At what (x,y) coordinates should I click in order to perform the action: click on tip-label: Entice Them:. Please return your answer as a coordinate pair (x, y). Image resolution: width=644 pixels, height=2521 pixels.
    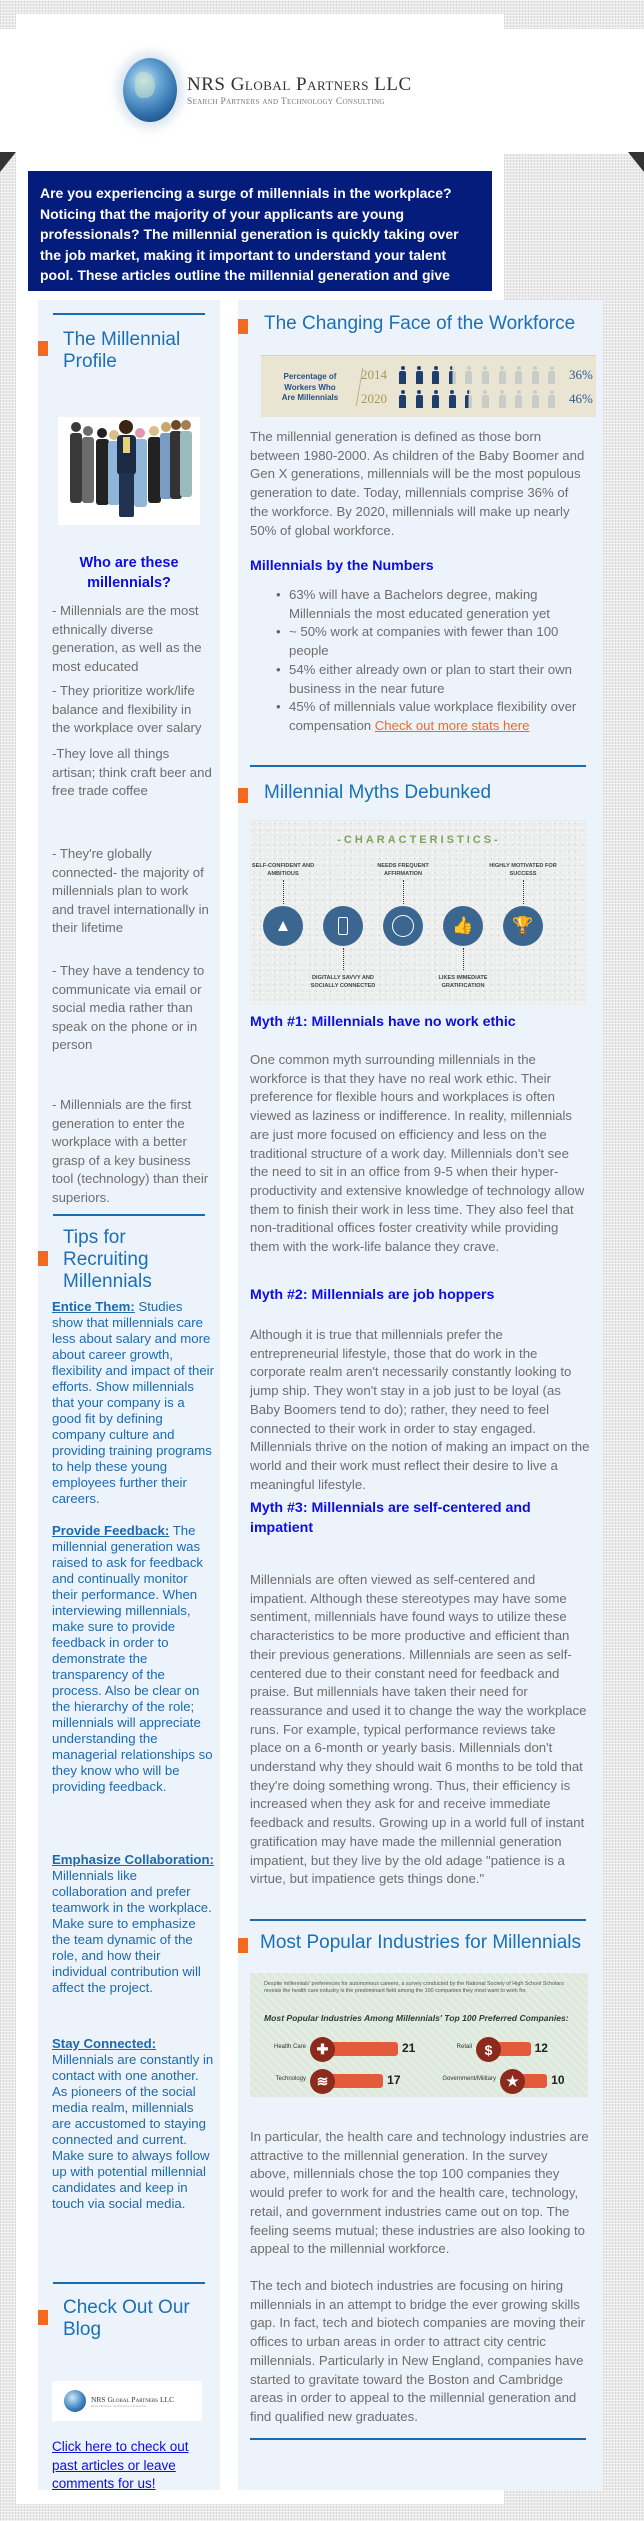
    Looking at the image, I should click on (93, 1306).